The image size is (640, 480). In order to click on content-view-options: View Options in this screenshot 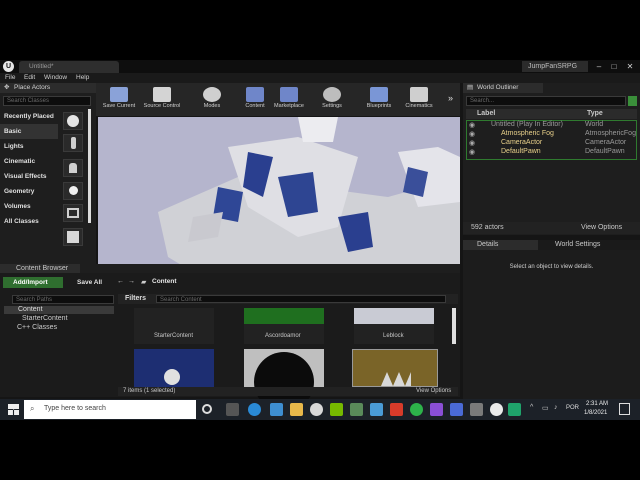, I will do `click(433, 391)`.